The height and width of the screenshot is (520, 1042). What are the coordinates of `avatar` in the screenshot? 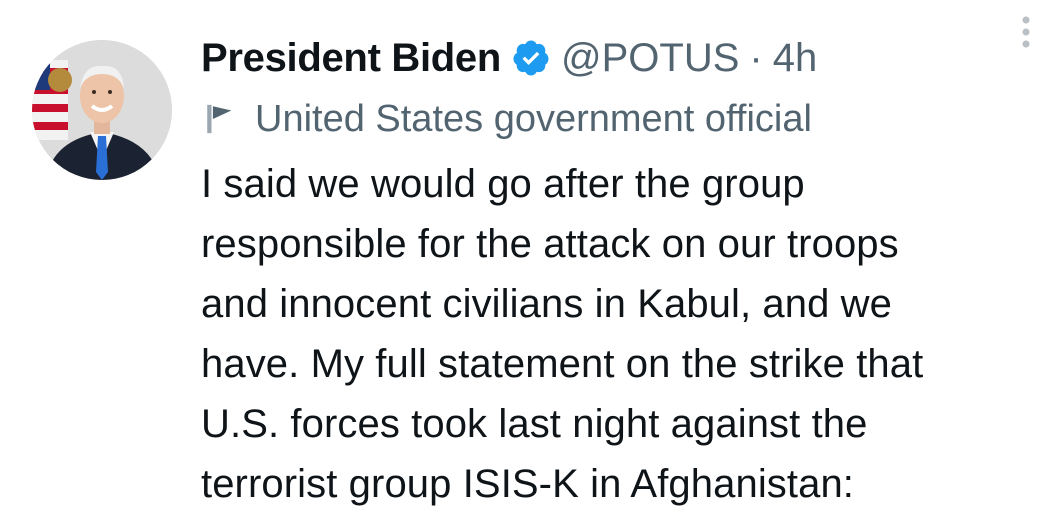 It's located at (102, 110).